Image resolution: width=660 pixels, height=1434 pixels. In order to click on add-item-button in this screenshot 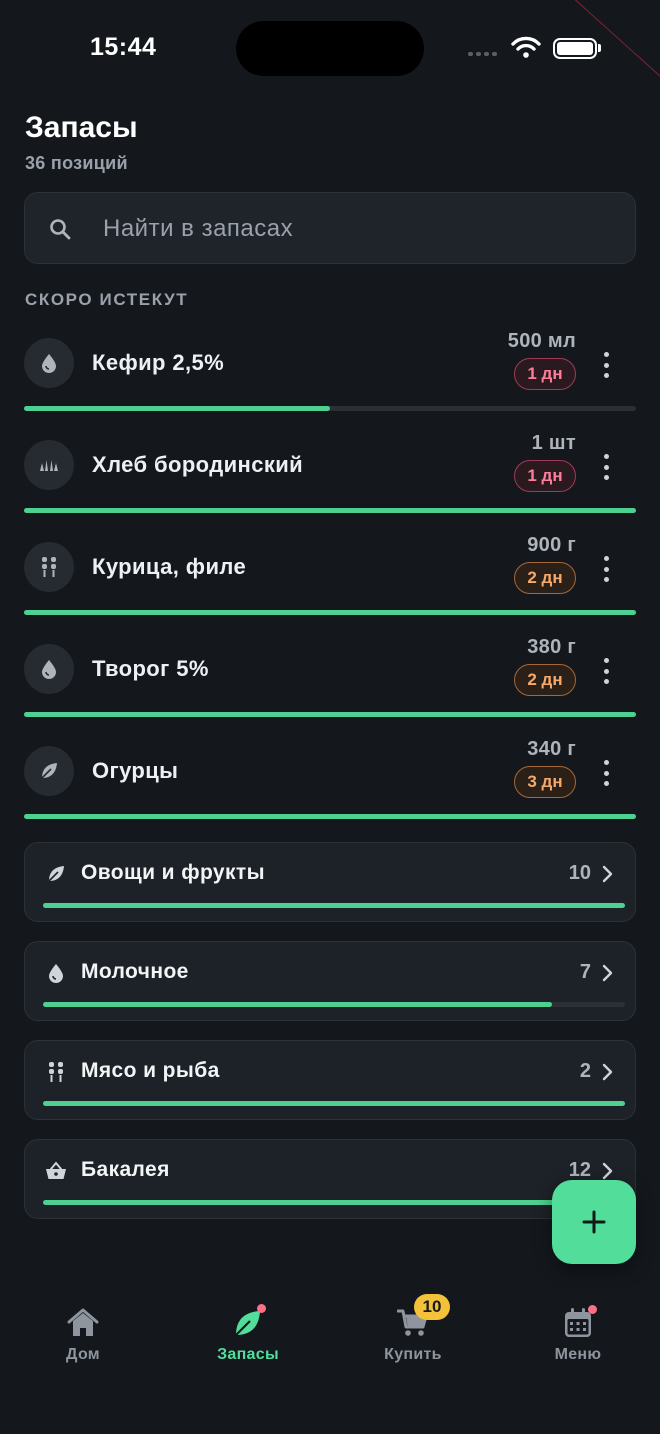, I will do `click(594, 1222)`.